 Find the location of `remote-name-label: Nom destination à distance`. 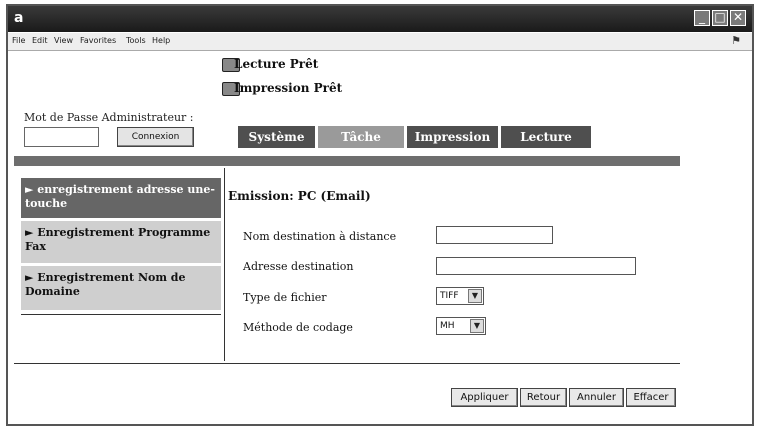

remote-name-label: Nom destination à distance is located at coordinates (320, 236).